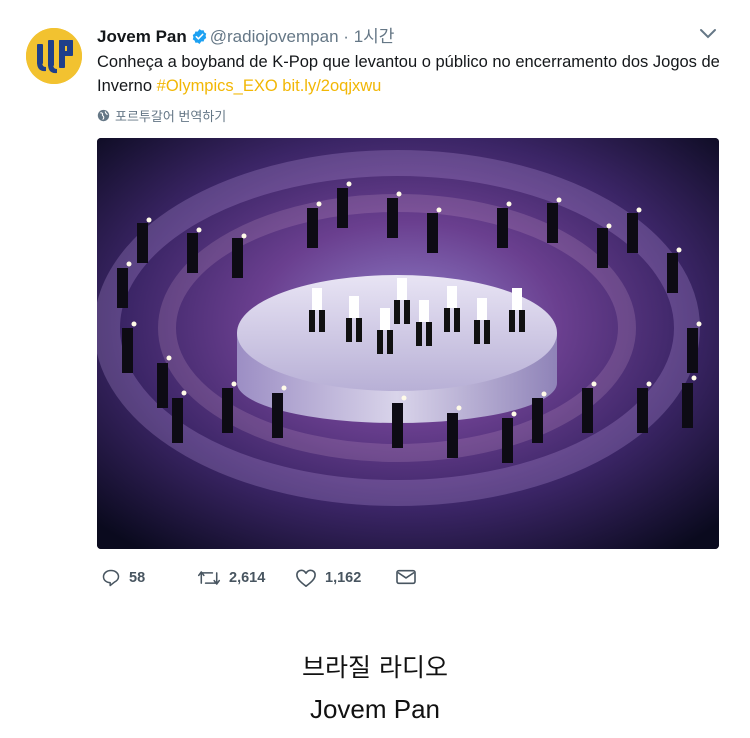  What do you see at coordinates (111, 578) in the screenshot?
I see `reply-icon` at bounding box center [111, 578].